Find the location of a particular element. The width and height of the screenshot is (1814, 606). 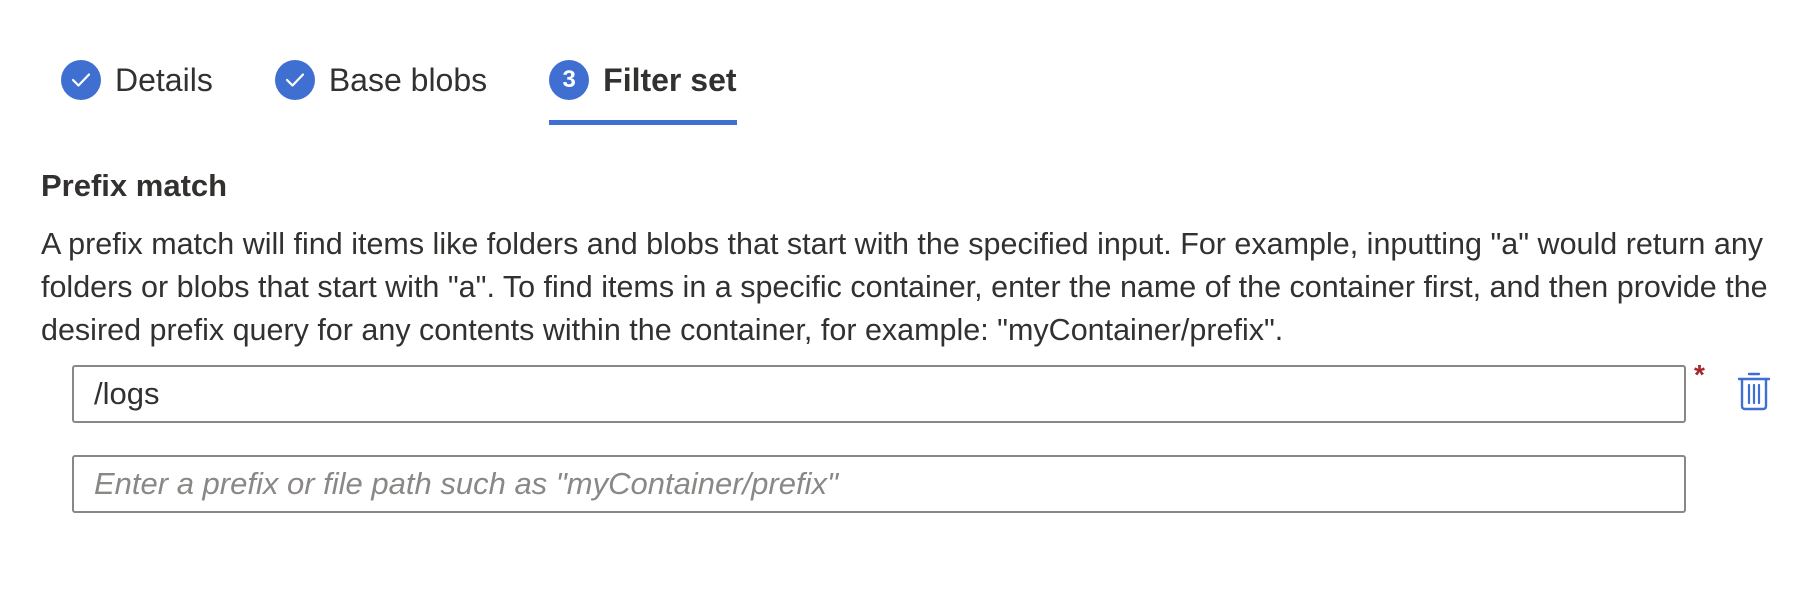

tab-details: Details is located at coordinates (137, 80).